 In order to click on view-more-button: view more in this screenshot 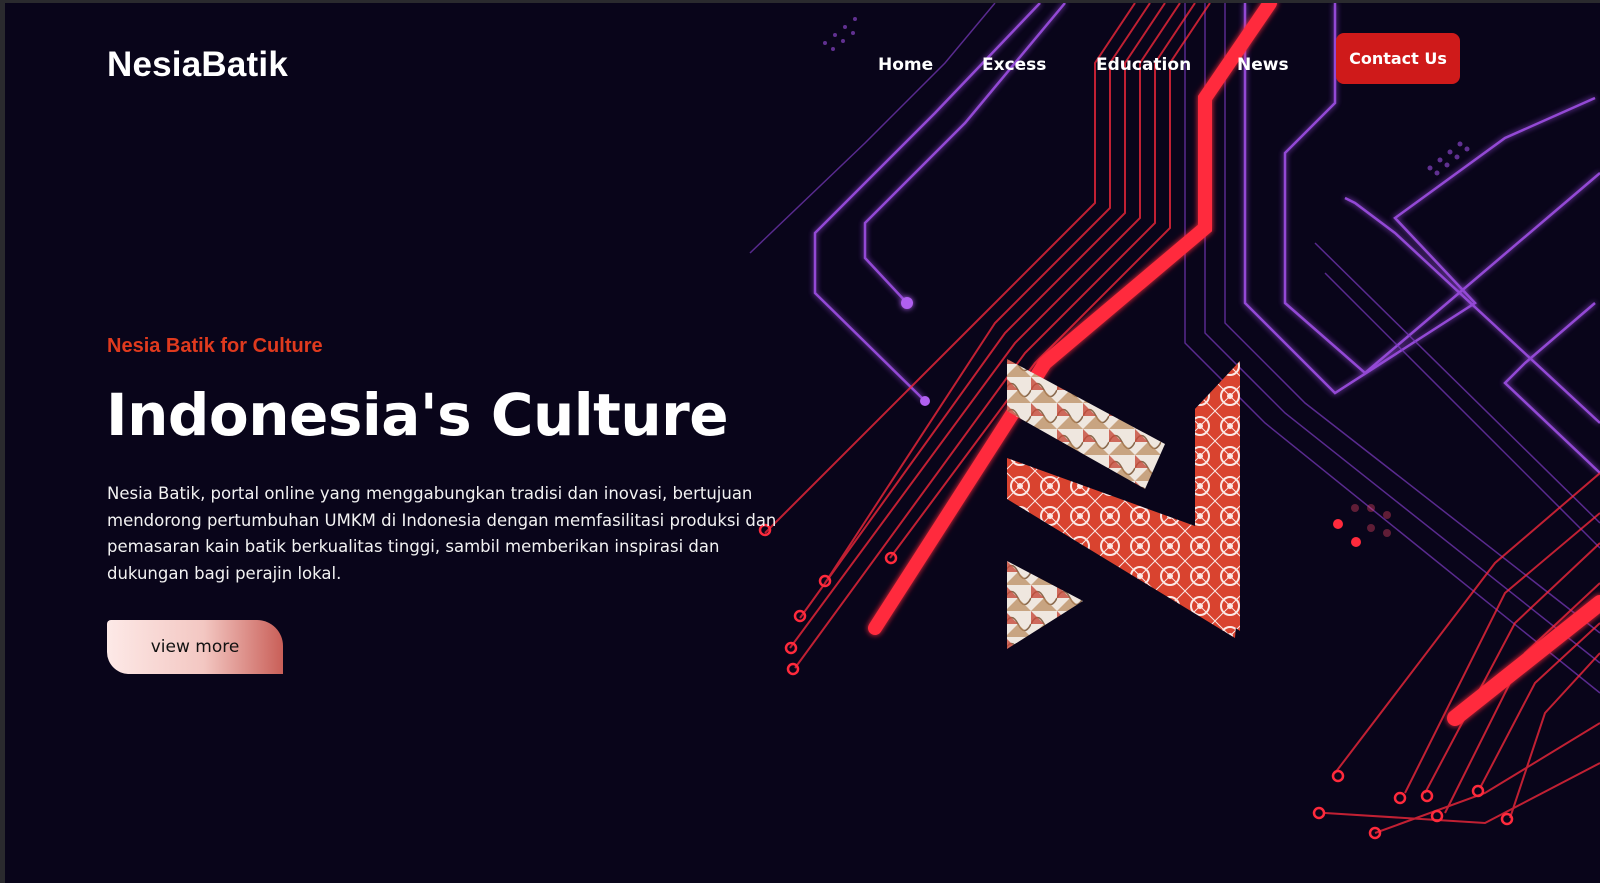, I will do `click(195, 647)`.